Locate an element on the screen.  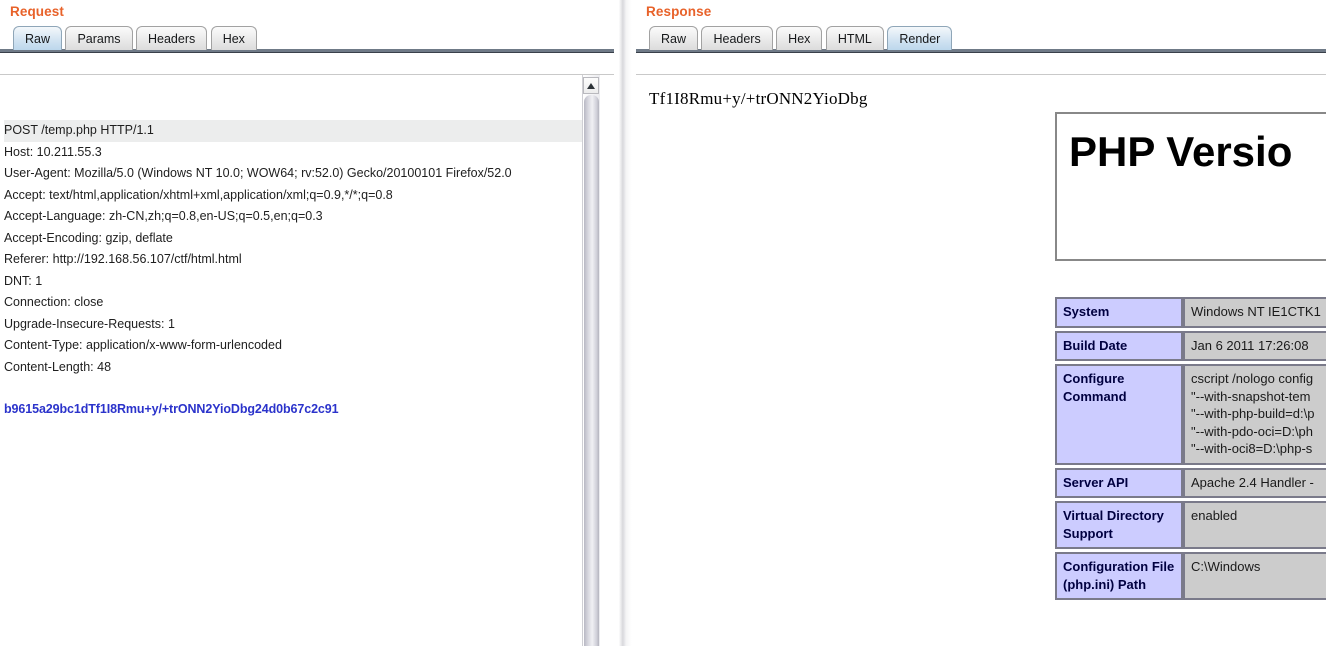
tab-response-raw: Raw is located at coordinates (674, 38).